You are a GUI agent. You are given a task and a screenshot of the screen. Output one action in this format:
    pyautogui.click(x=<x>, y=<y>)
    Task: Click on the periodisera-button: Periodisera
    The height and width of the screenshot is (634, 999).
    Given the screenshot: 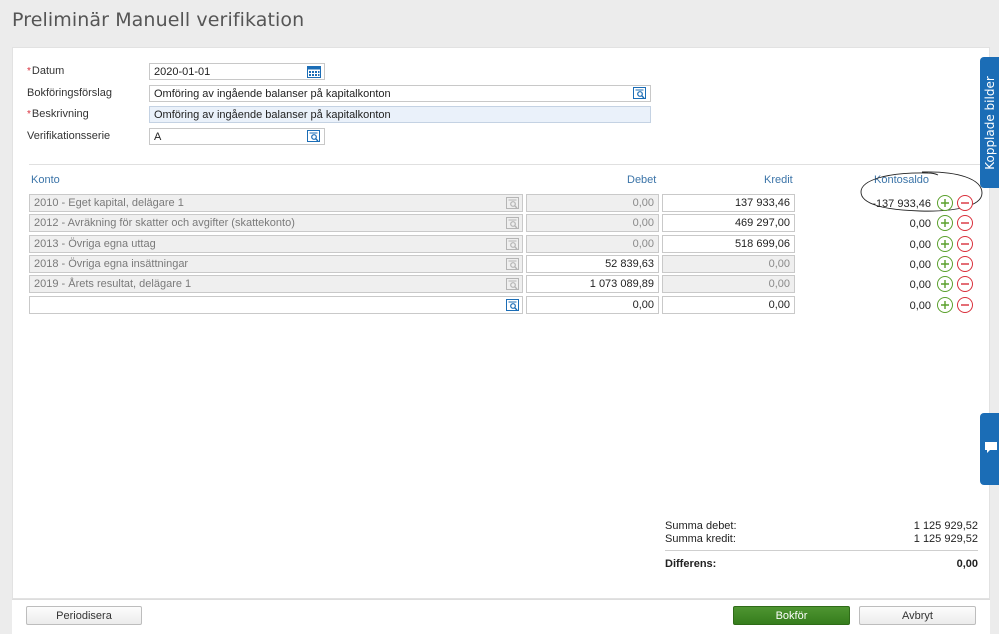 What is the action you would take?
    pyautogui.click(x=84, y=615)
    